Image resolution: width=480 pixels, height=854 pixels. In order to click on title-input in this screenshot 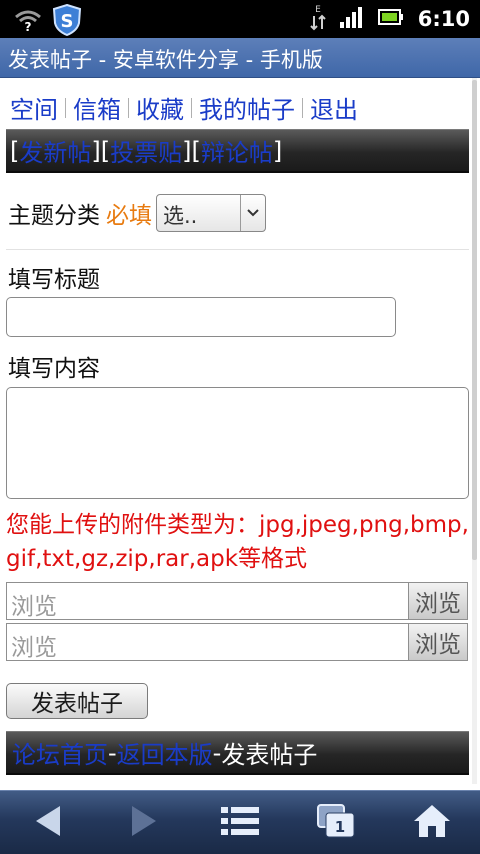, I will do `click(201, 317)`.